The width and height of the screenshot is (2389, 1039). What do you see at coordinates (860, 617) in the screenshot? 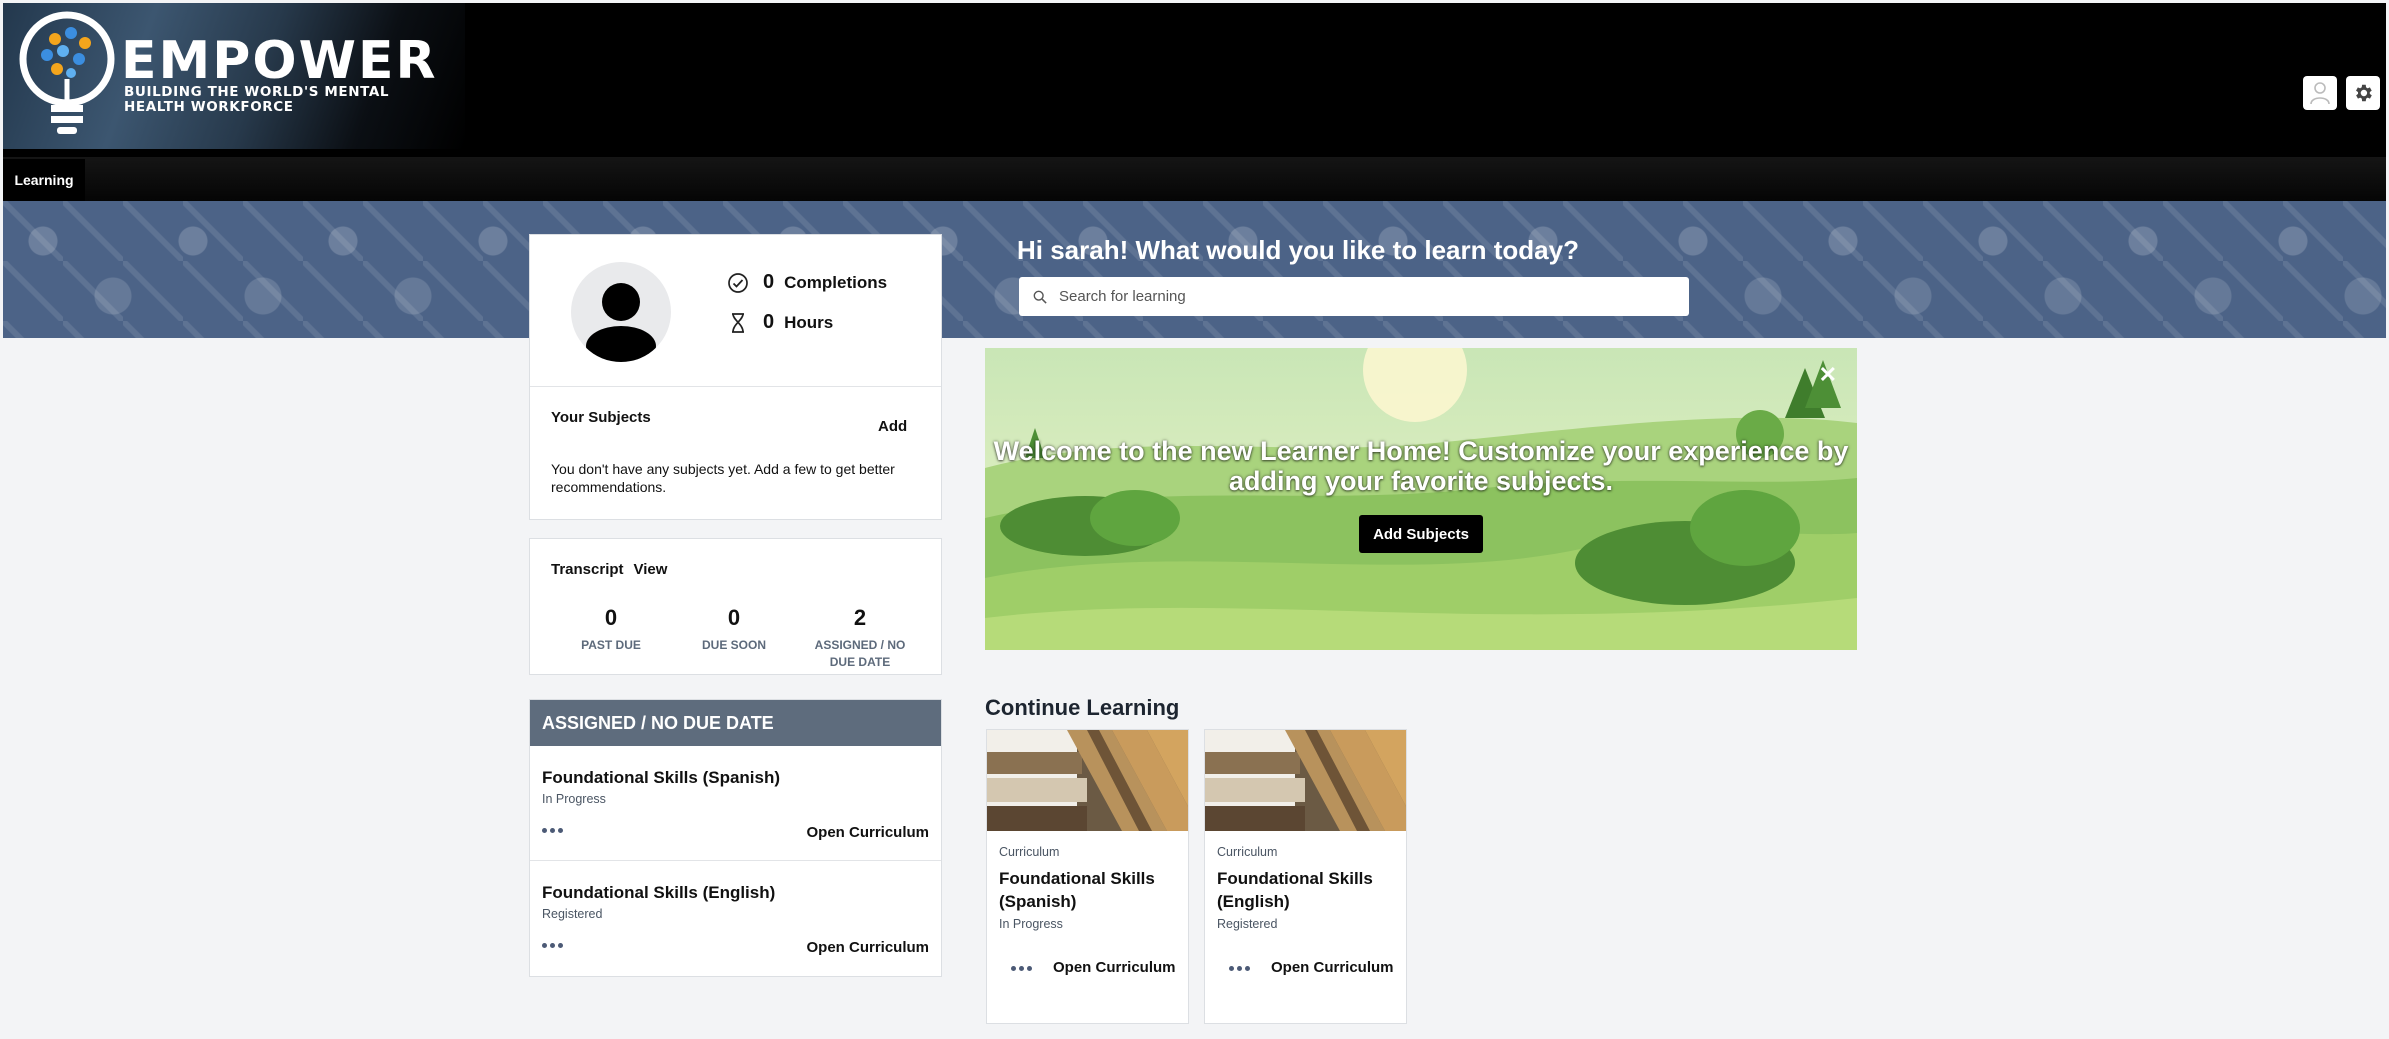
I see `assigned-count: 2` at bounding box center [860, 617].